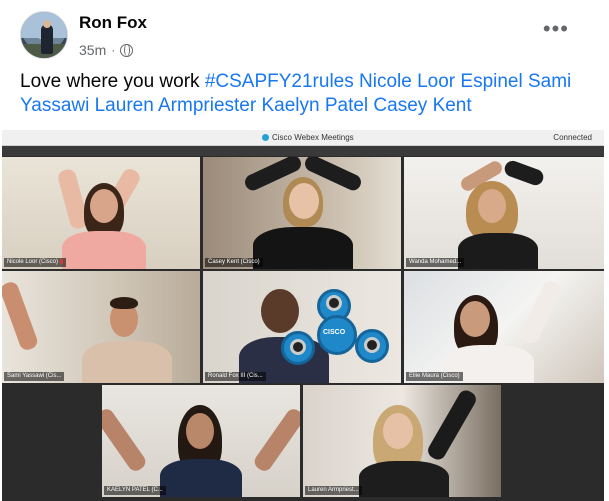  I want to click on participant-name-tag: Ellie Maura (Cisco), so click(434, 376).